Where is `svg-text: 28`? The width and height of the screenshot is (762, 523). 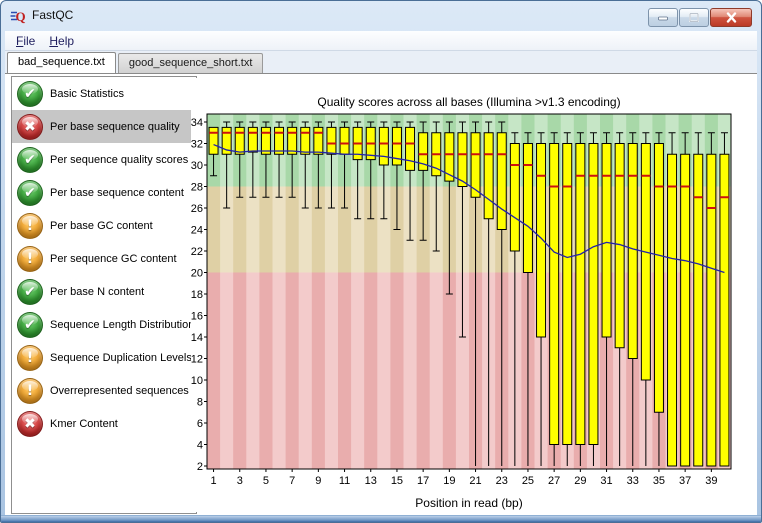 svg-text: 28 is located at coordinates (197, 187).